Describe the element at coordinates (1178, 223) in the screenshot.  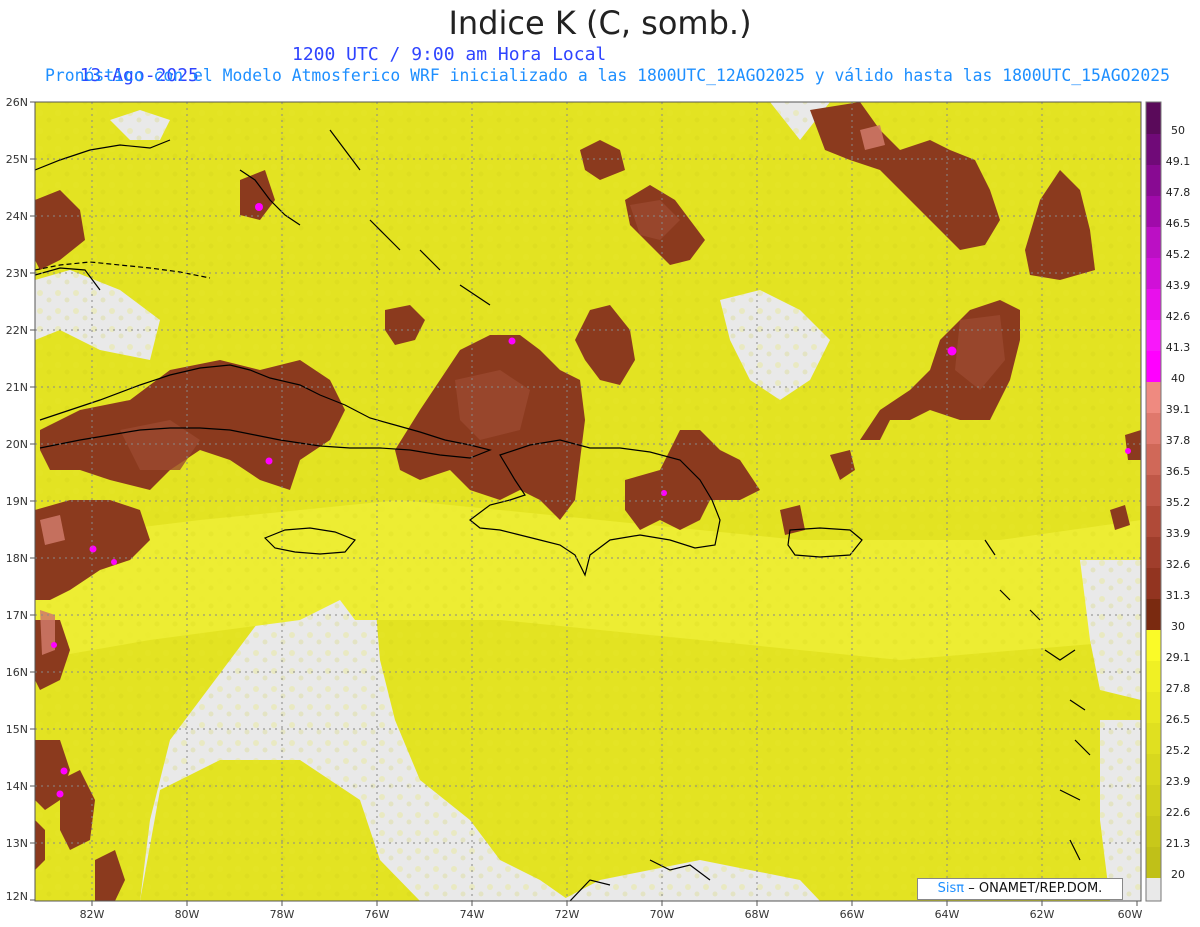
I see `colorbar-label: 46.5` at that location.